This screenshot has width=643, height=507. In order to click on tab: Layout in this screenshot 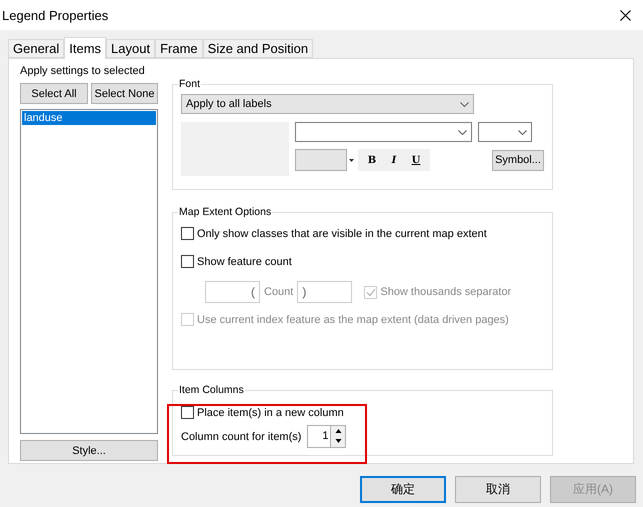, I will do `click(131, 48)`.